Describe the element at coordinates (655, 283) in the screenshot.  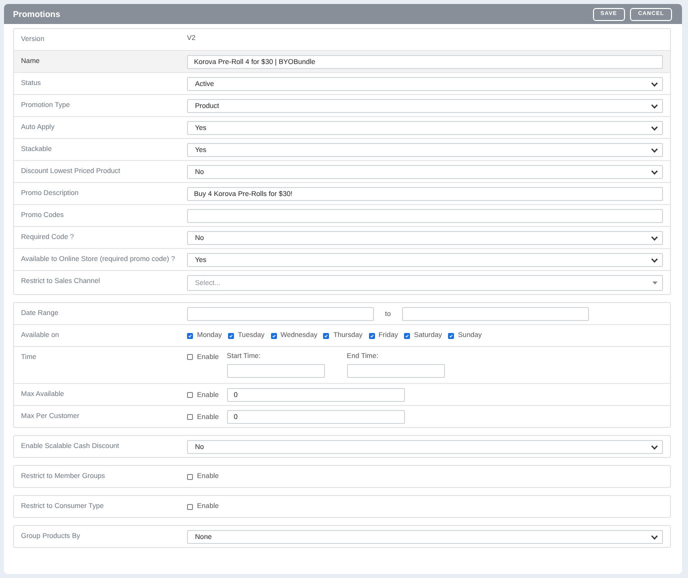
I see `caret-icon` at that location.